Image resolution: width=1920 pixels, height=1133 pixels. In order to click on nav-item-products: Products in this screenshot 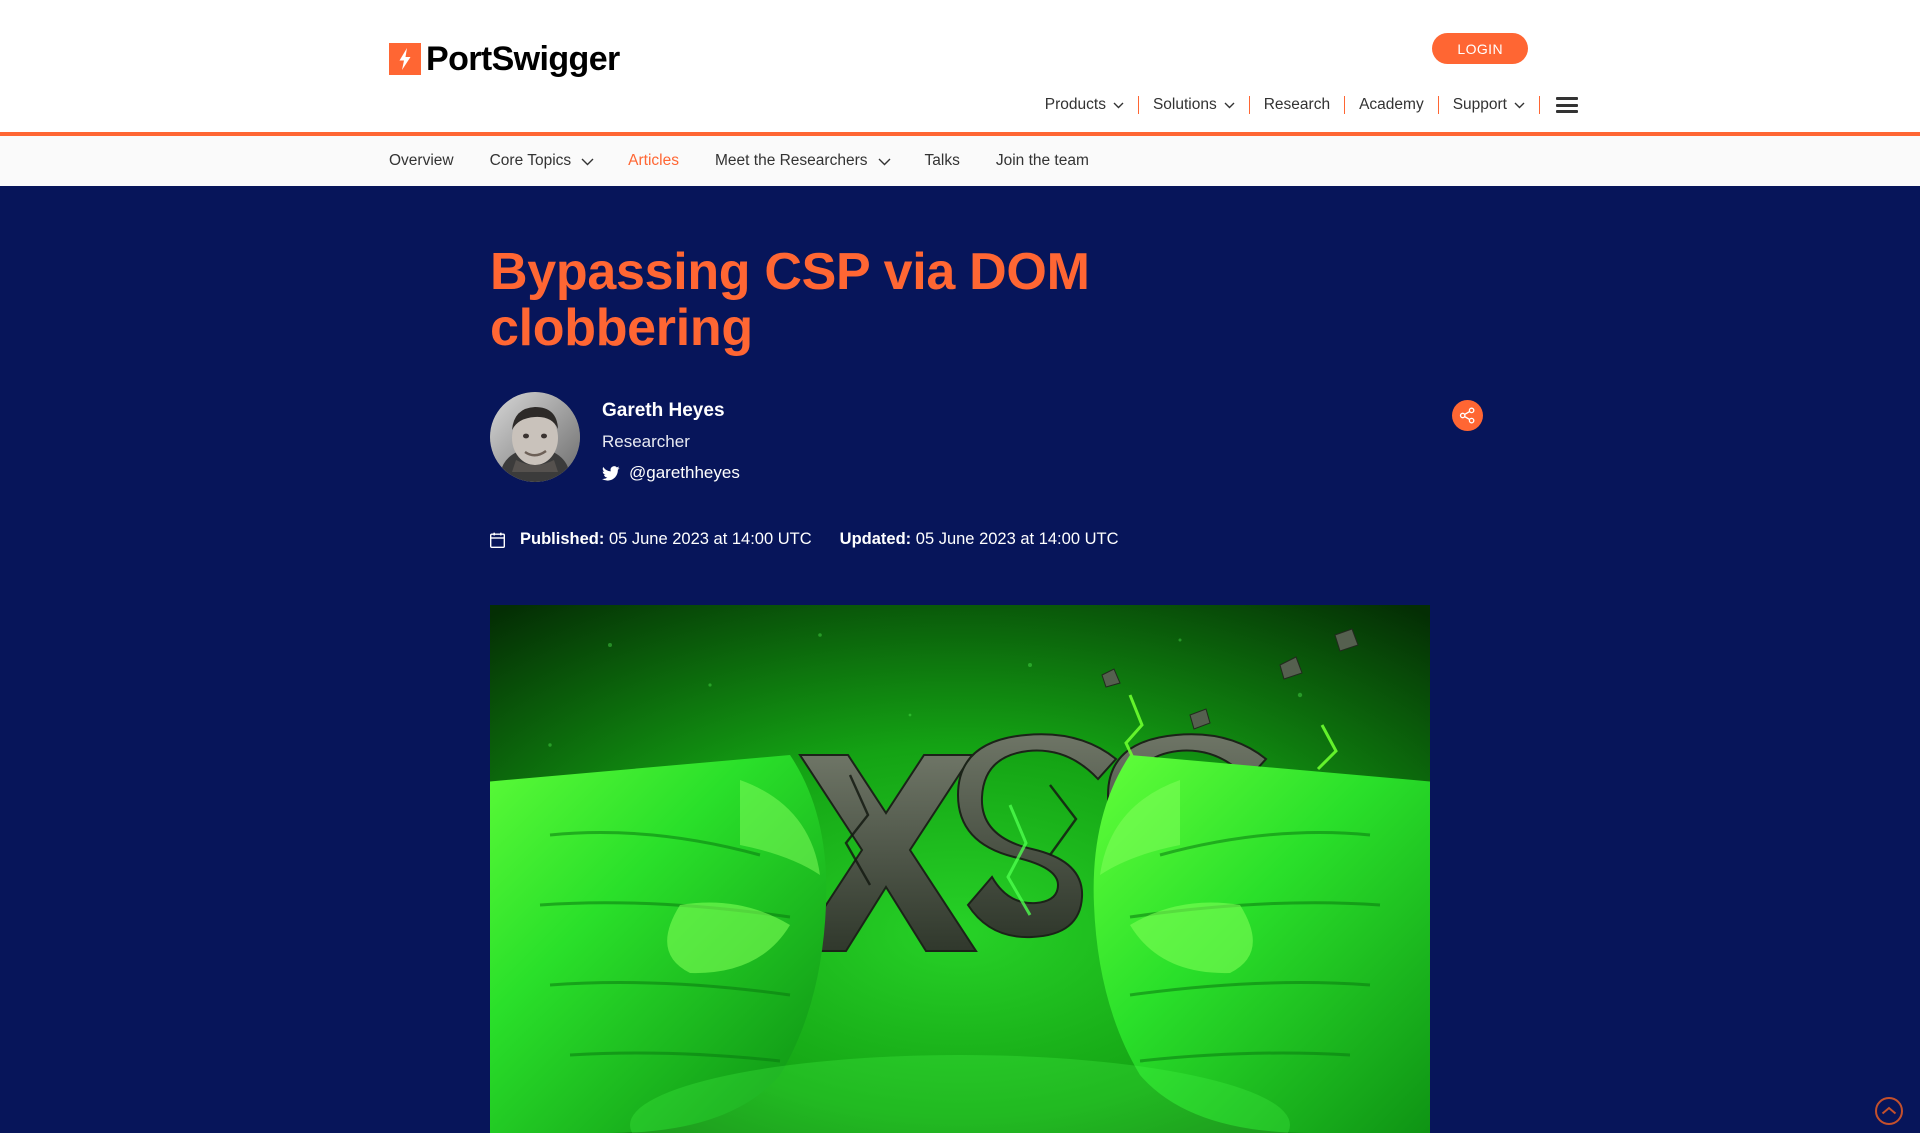, I will do `click(1084, 105)`.